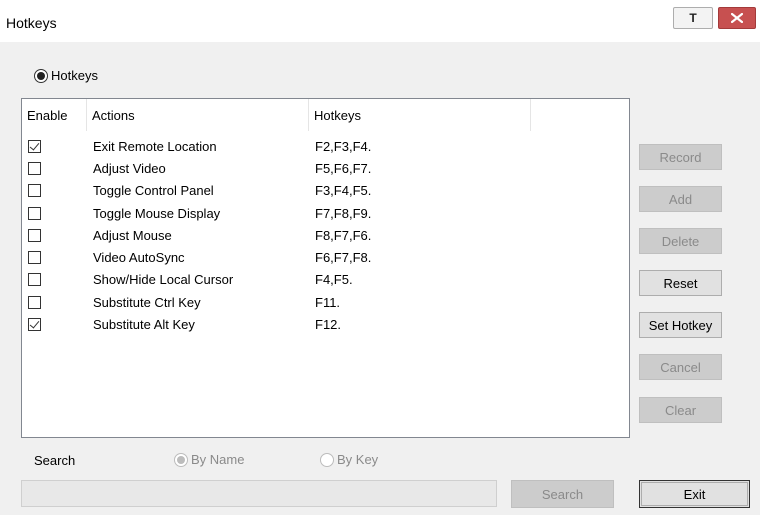 The image size is (760, 515). I want to click on by-name-radio: By Name, so click(209, 459).